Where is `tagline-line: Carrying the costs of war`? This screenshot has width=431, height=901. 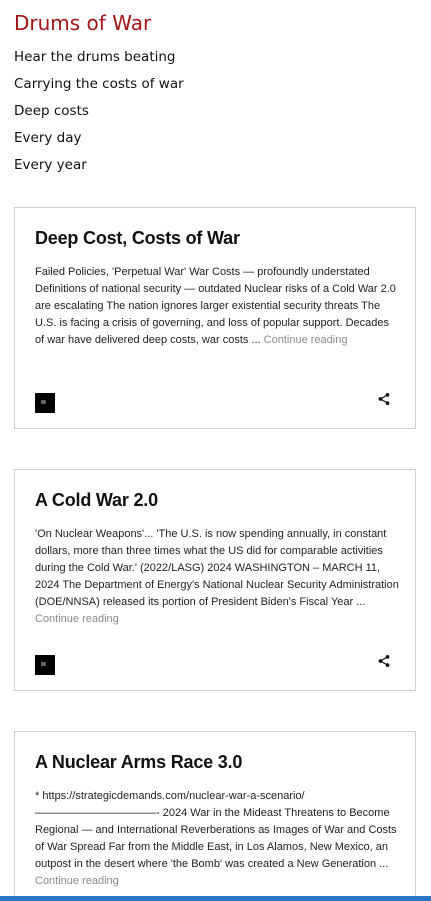
tagline-line: Carrying the costs of war is located at coordinates (99, 84).